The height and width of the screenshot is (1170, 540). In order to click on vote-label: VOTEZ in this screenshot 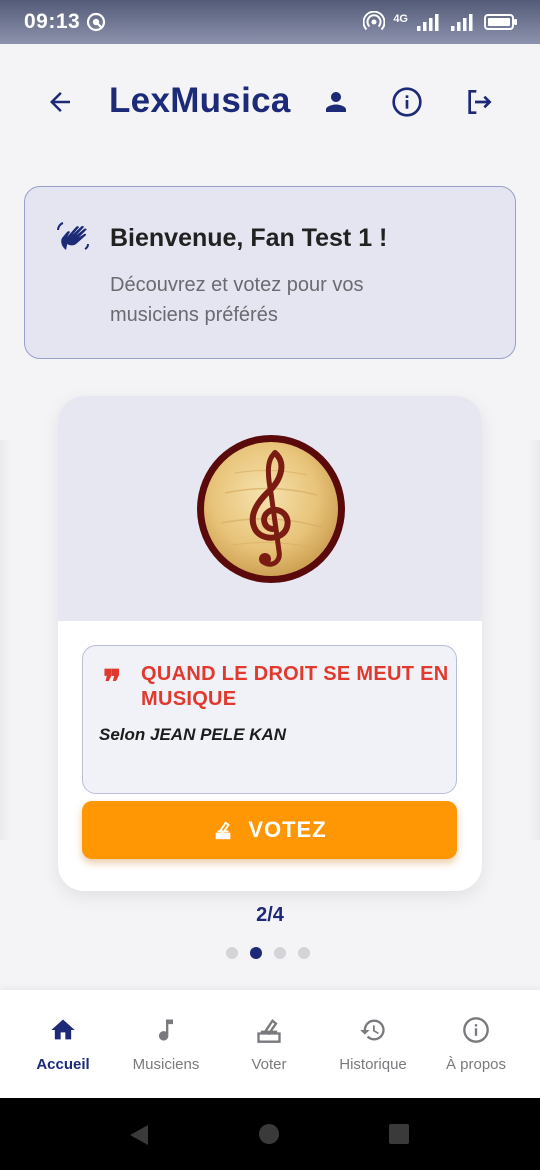, I will do `click(287, 829)`.